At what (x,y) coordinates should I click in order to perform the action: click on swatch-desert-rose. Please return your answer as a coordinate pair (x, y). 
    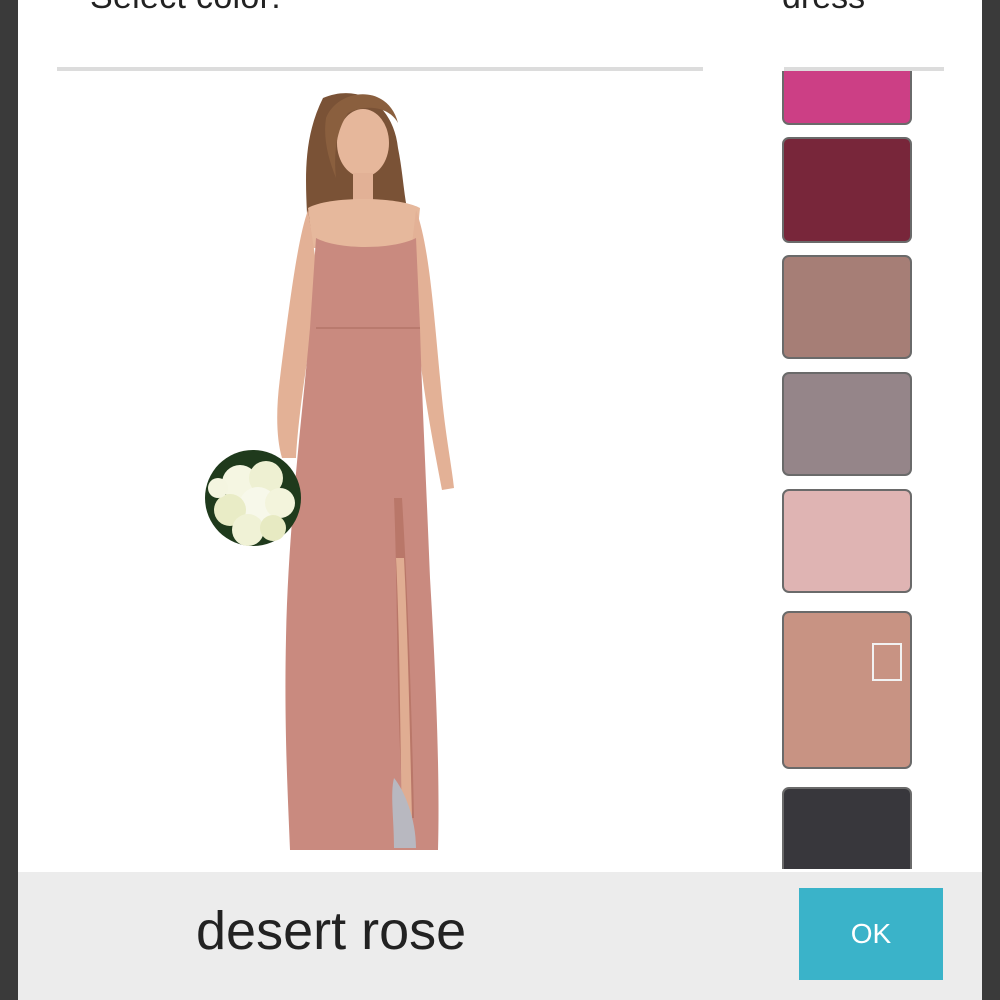
    Looking at the image, I should click on (847, 690).